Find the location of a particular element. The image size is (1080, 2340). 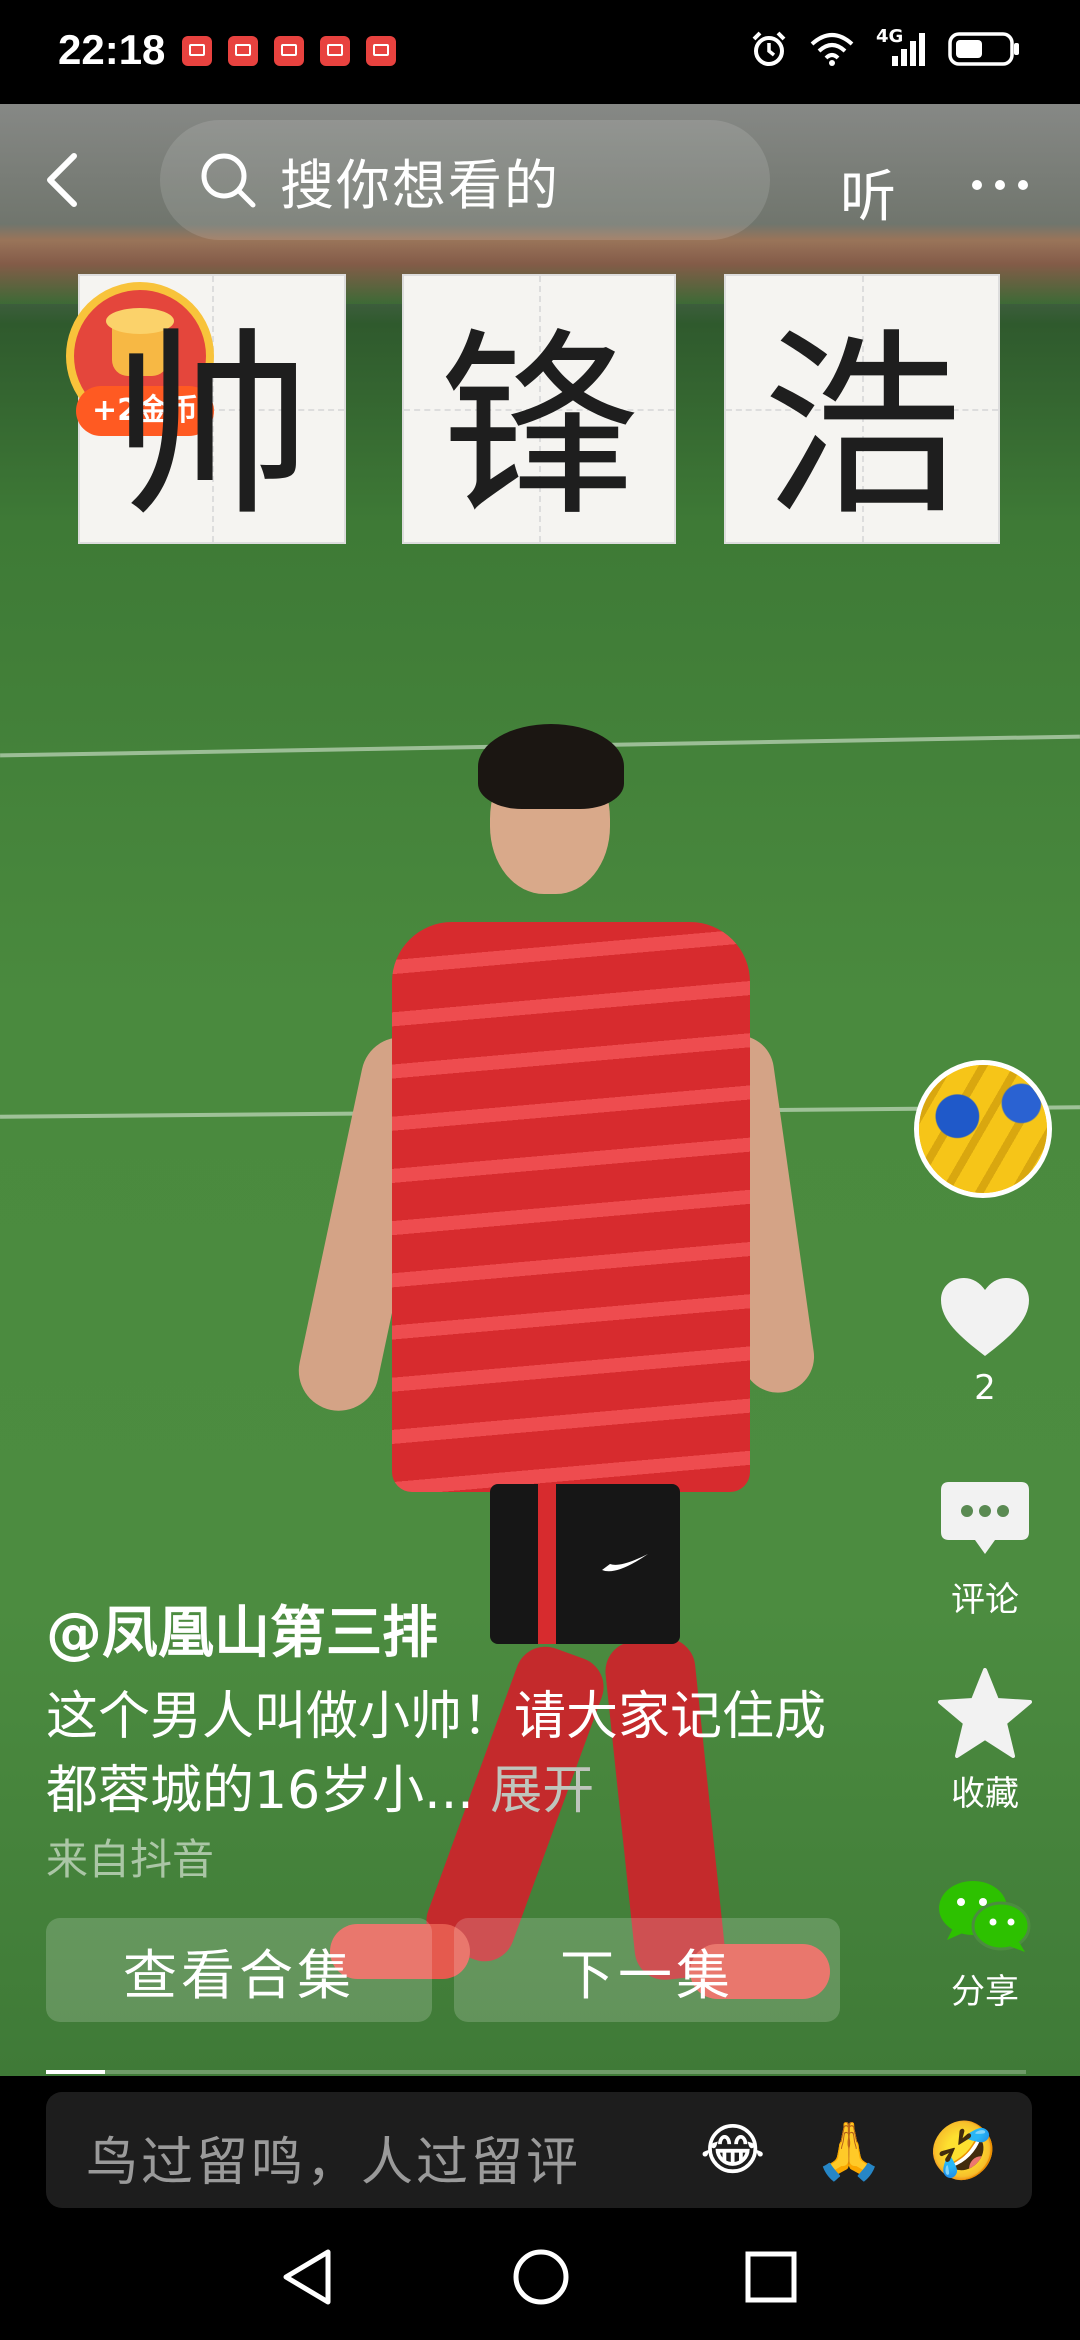

nav-back-icon is located at coordinates (307, 2277).